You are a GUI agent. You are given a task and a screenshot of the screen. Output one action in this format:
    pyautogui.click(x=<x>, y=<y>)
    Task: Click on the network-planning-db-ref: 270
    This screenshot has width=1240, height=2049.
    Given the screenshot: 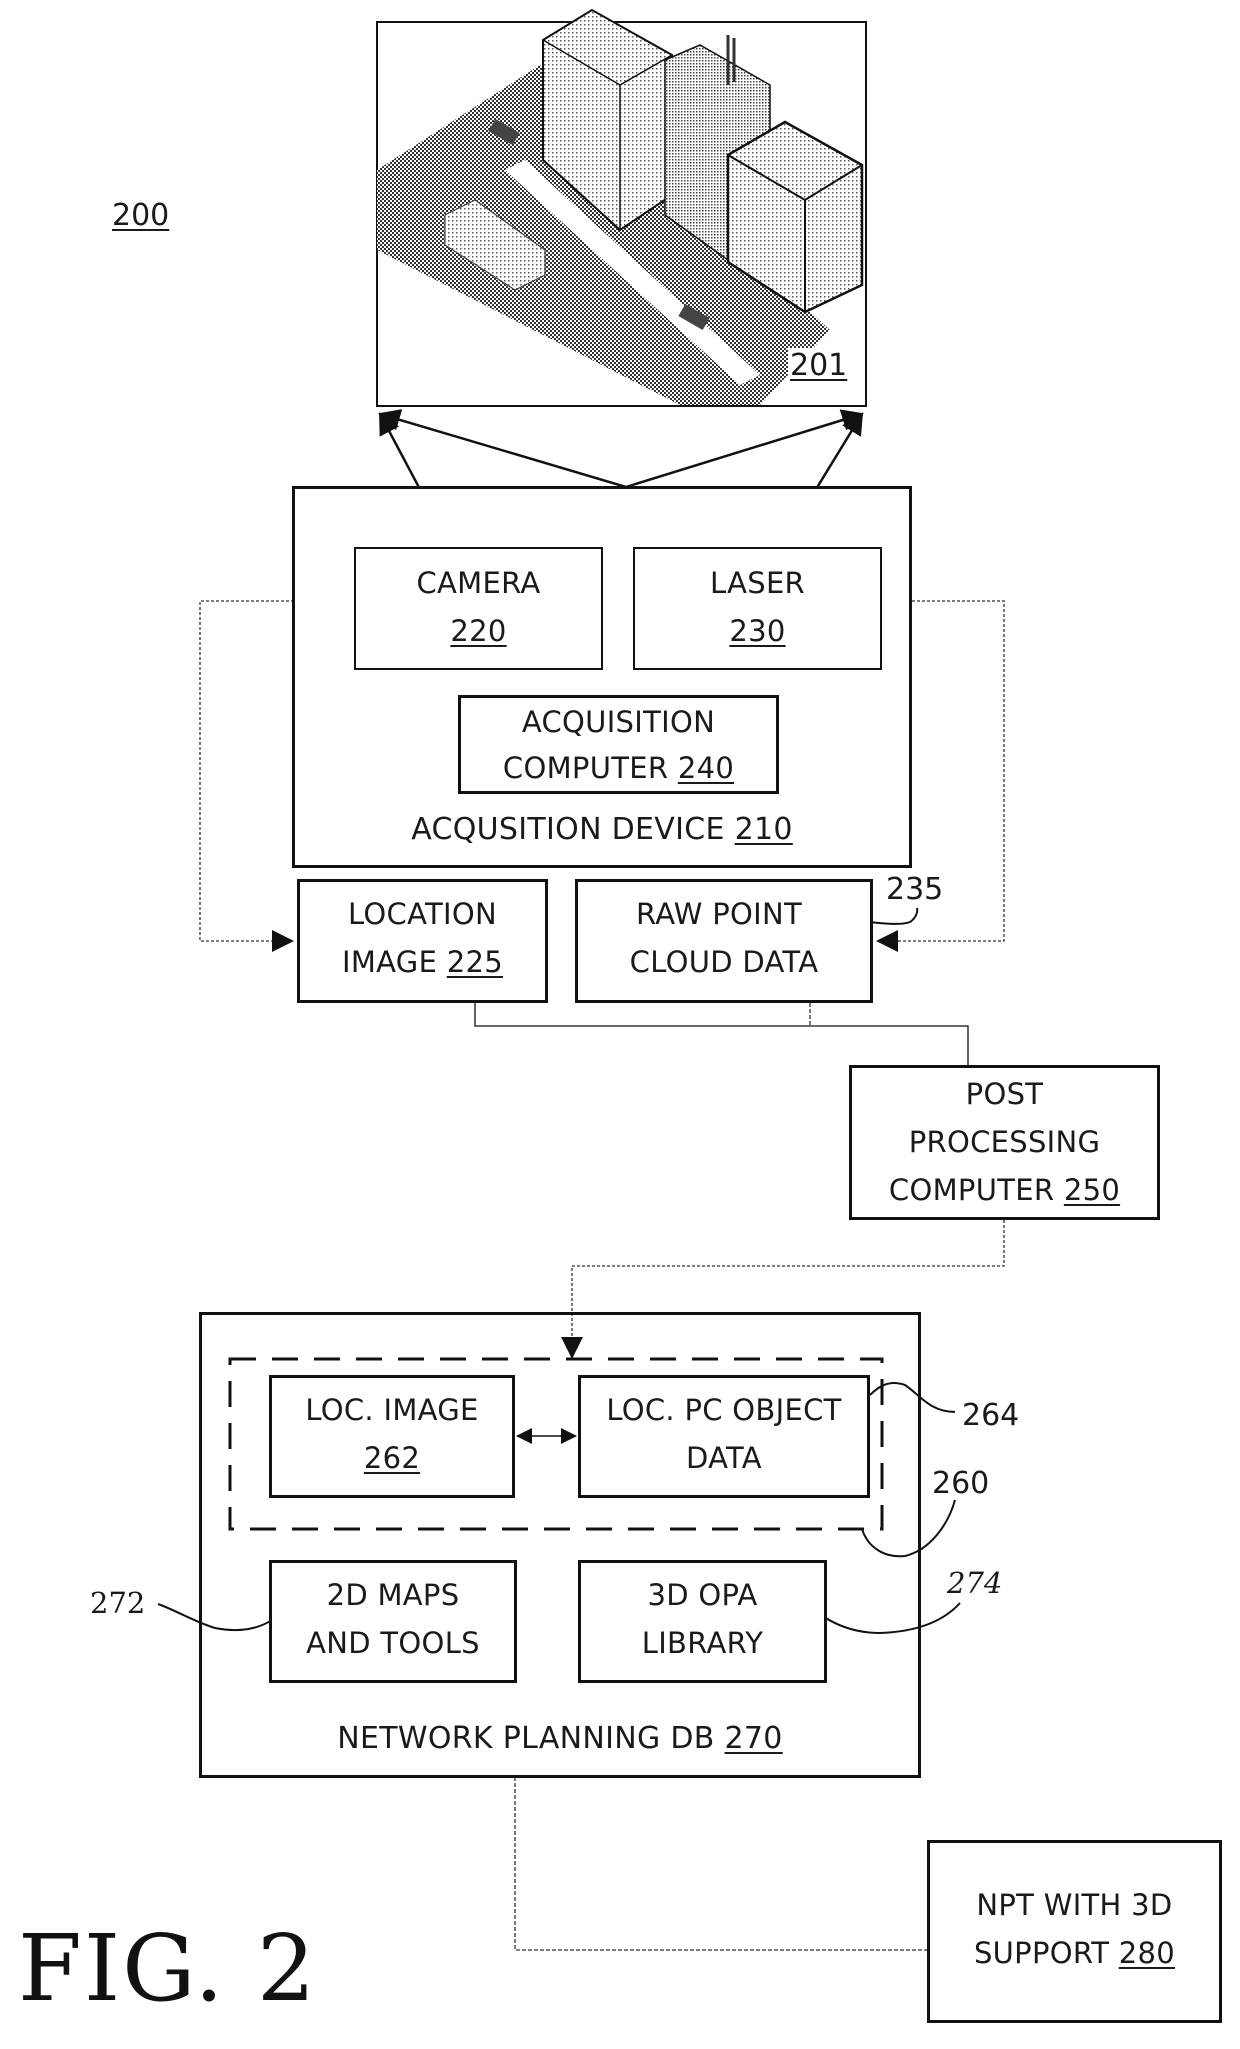 What is the action you would take?
    pyautogui.click(x=753, y=1738)
    